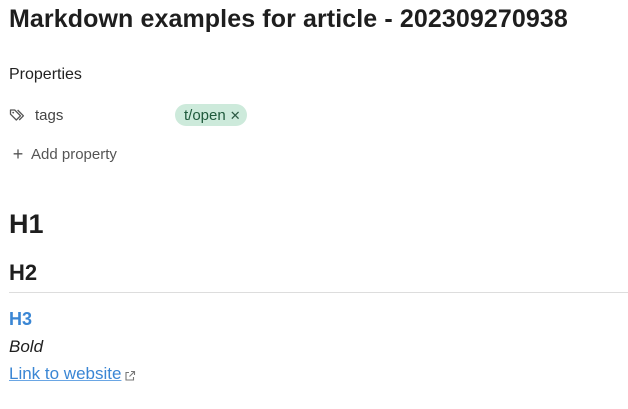  What do you see at coordinates (21, 319) in the screenshot?
I see `heading-3: H3` at bounding box center [21, 319].